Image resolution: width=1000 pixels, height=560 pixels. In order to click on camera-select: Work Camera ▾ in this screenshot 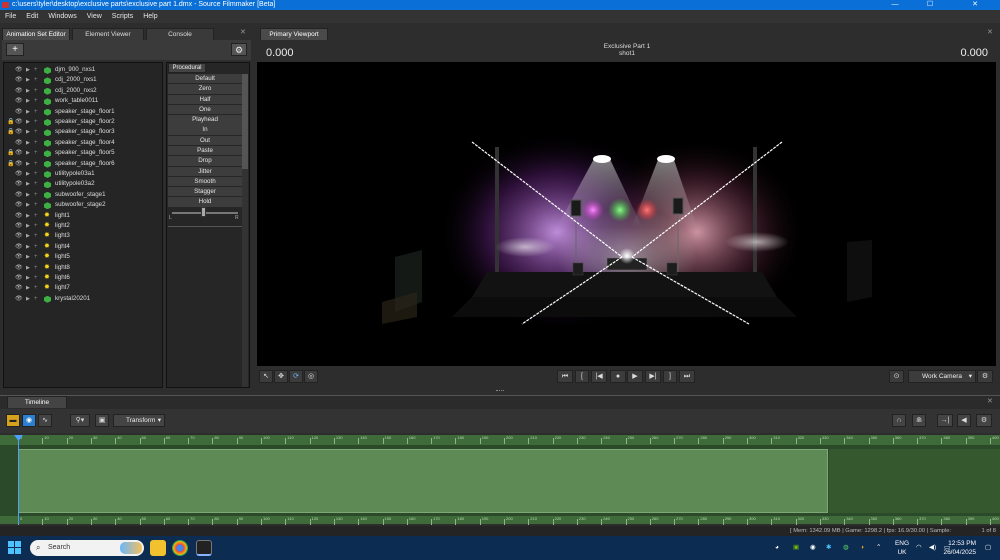, I will do `click(942, 376)`.